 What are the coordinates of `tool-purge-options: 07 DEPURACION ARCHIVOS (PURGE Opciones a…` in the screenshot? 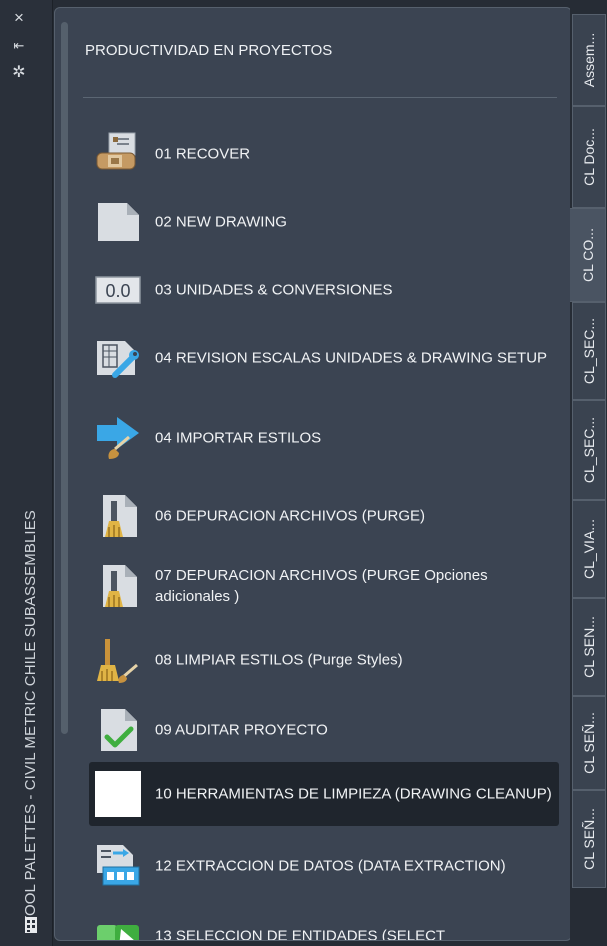 It's located at (324, 586).